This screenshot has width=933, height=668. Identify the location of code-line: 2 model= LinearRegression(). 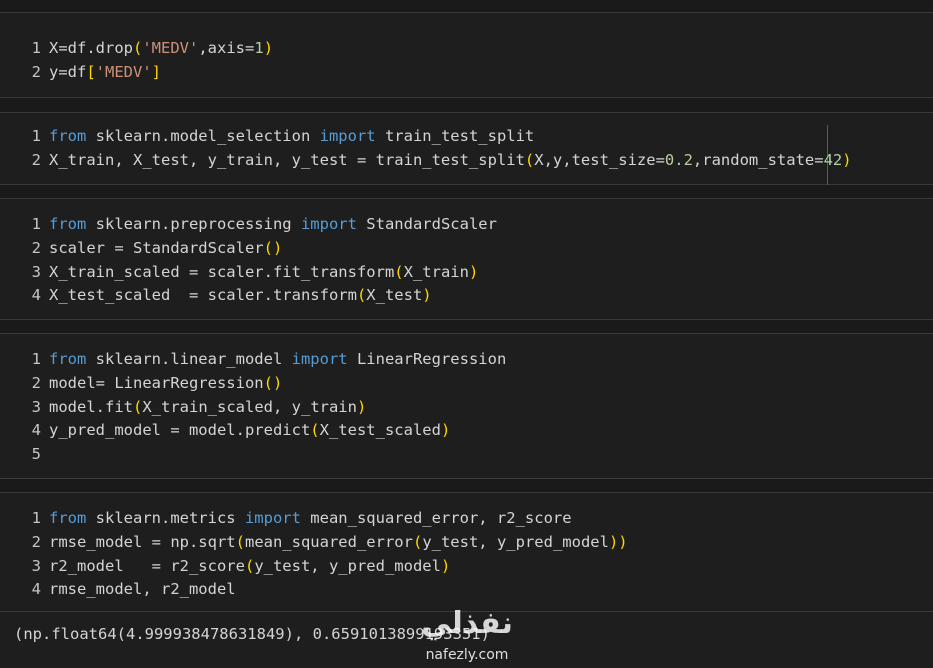
(141, 383).